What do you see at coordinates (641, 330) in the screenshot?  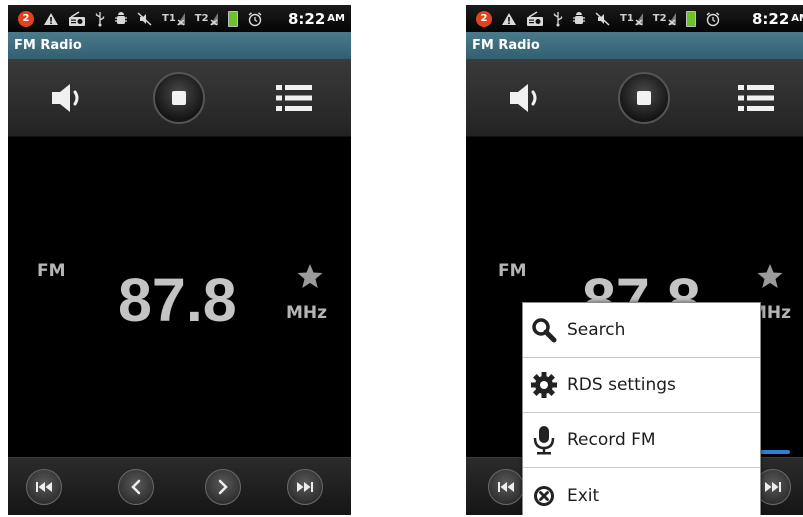 I see `menu-item-search: Search` at bounding box center [641, 330].